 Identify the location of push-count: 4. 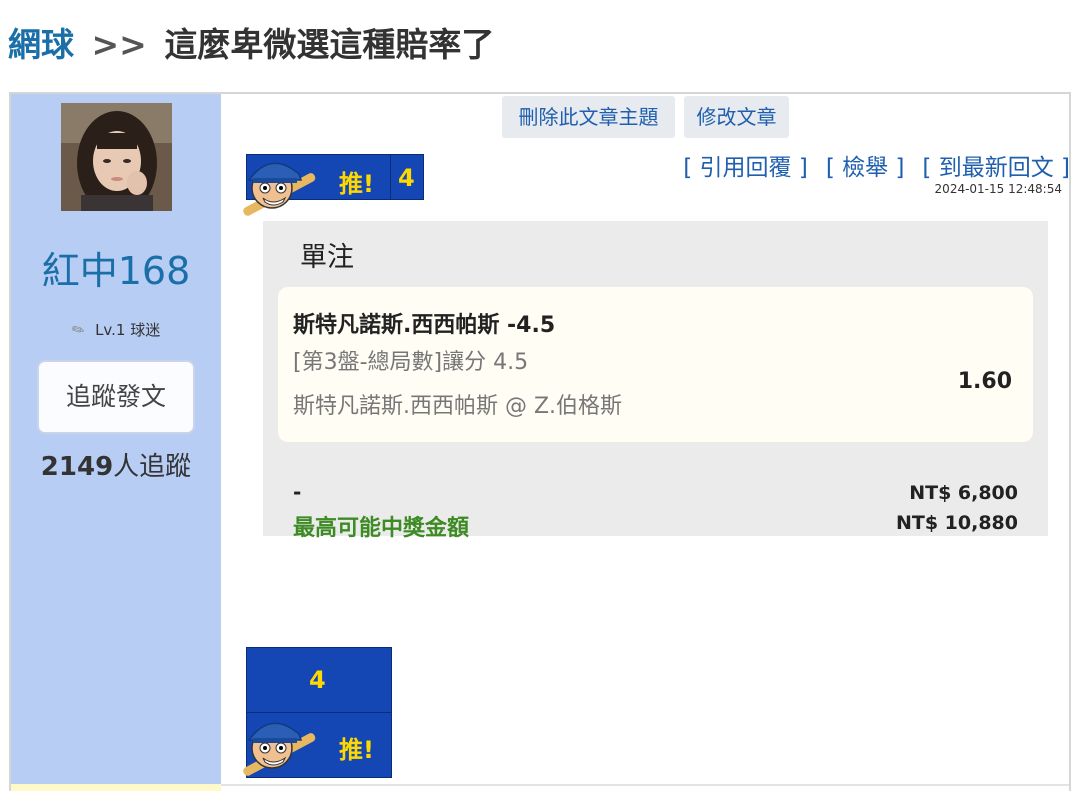
(406, 178).